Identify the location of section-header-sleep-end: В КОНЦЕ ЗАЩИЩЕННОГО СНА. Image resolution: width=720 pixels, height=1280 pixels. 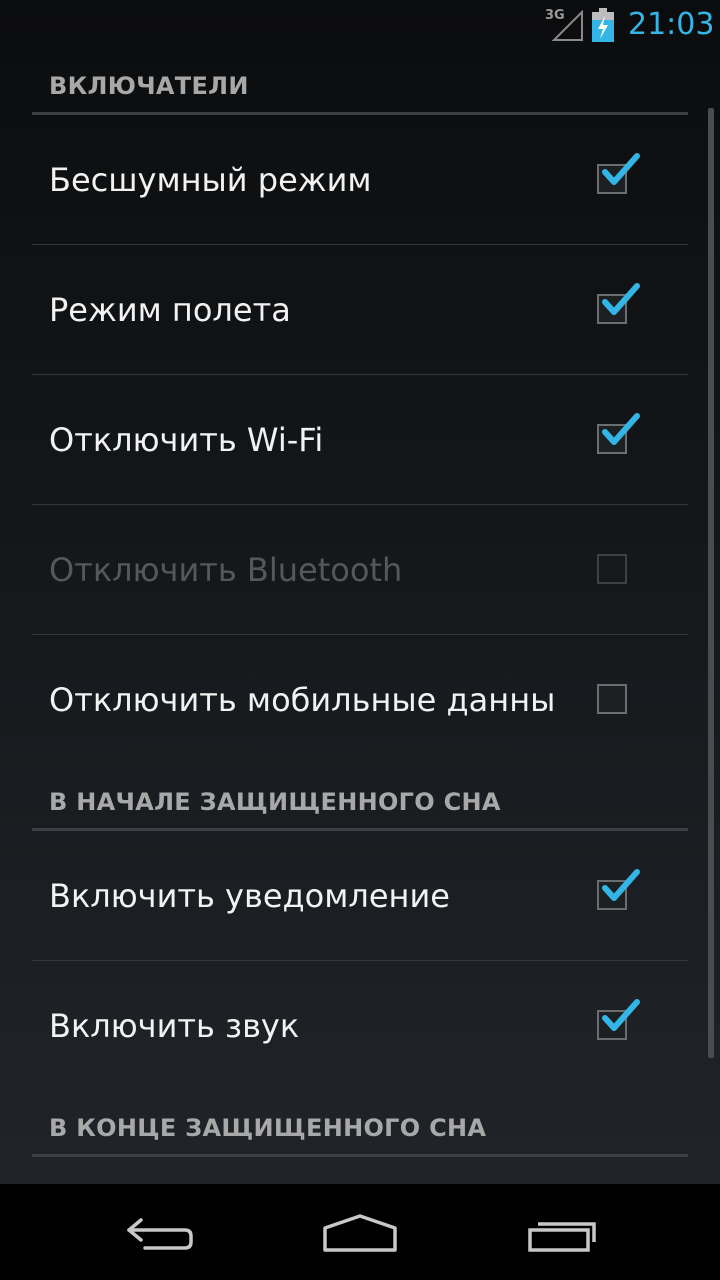
(360, 1124).